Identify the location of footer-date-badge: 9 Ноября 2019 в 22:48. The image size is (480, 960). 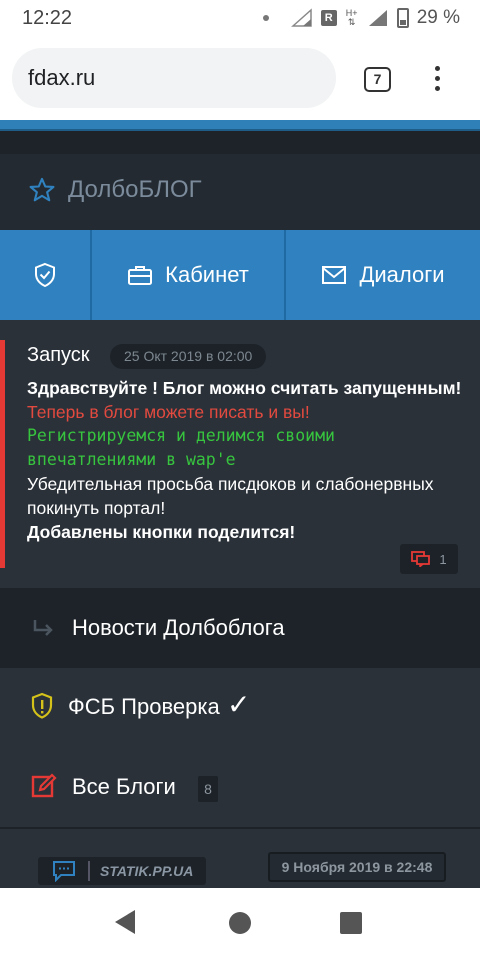
(357, 867).